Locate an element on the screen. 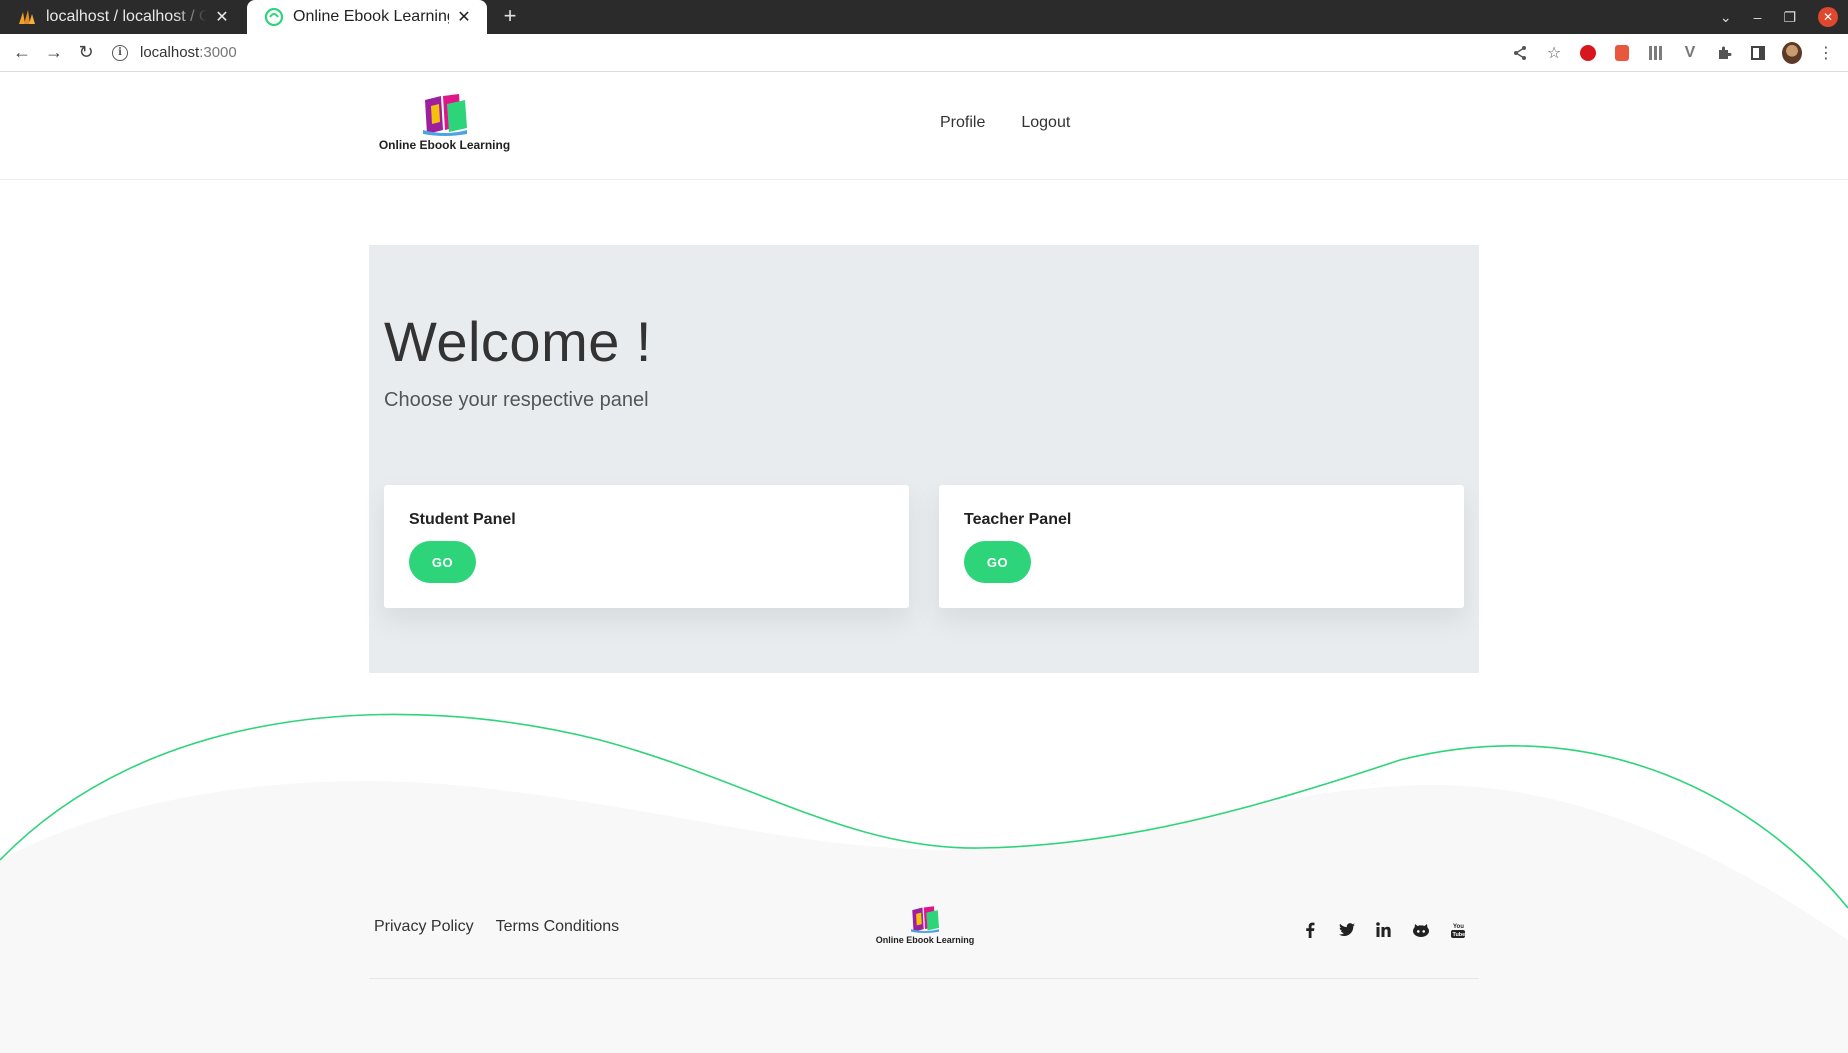  react-icon is located at coordinates (274, 17).